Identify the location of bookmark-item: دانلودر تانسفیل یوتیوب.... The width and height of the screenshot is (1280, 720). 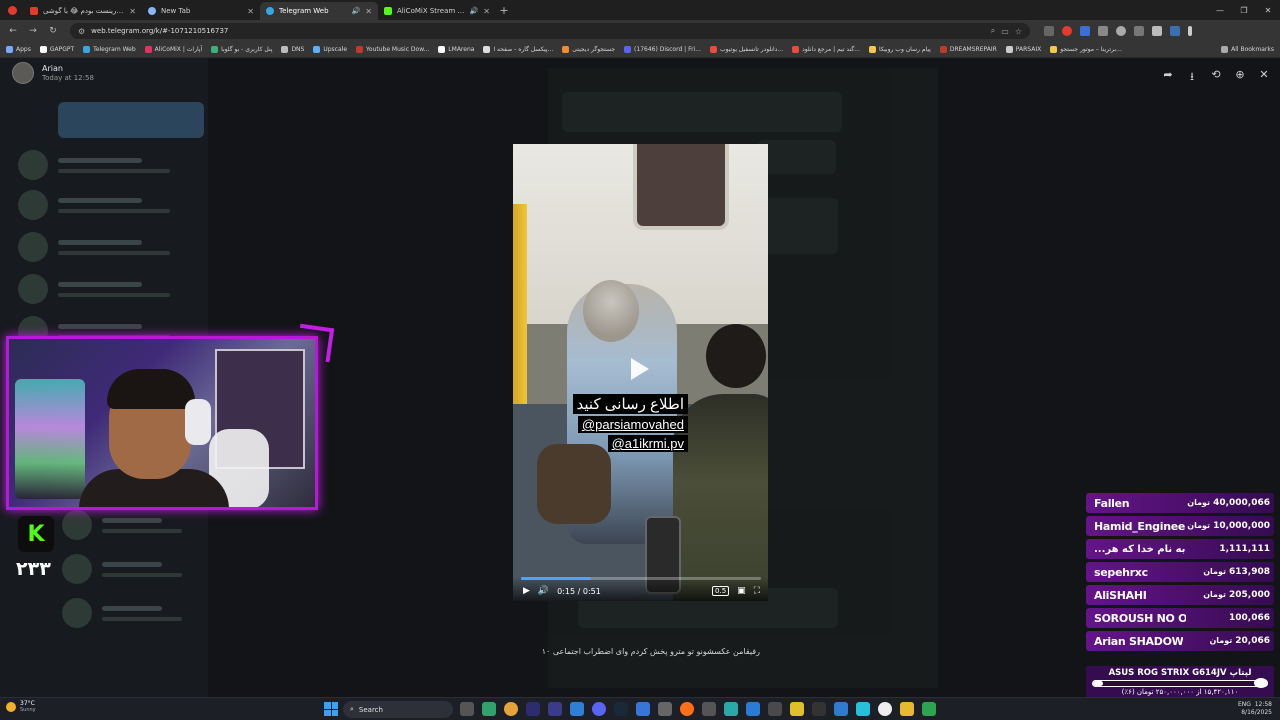
(746, 49).